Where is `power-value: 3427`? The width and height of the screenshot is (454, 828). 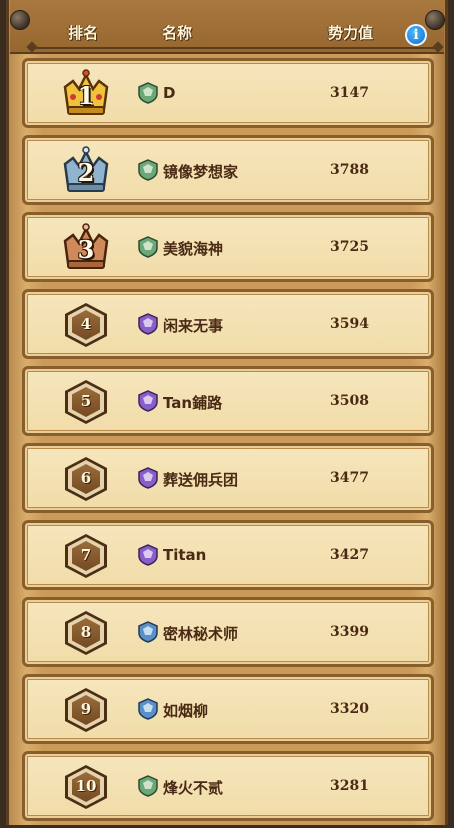 power-value: 3427 is located at coordinates (349, 555).